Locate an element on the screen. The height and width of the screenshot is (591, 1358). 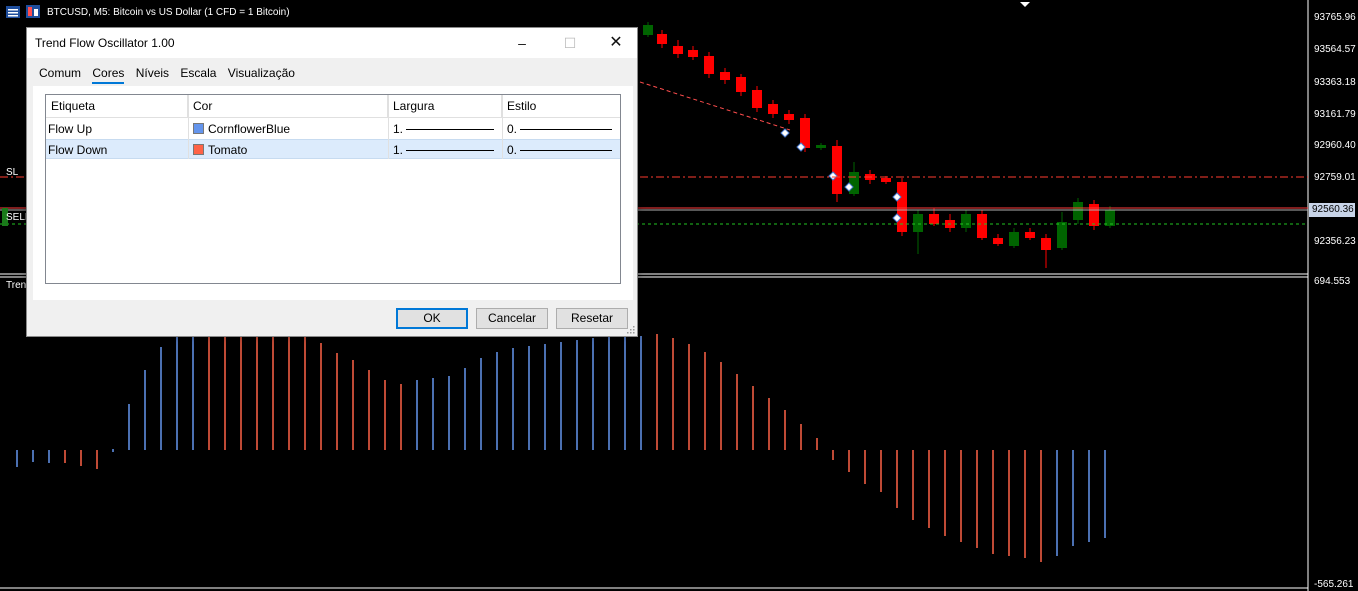
column-header-cor: Cor is located at coordinates (288, 106).